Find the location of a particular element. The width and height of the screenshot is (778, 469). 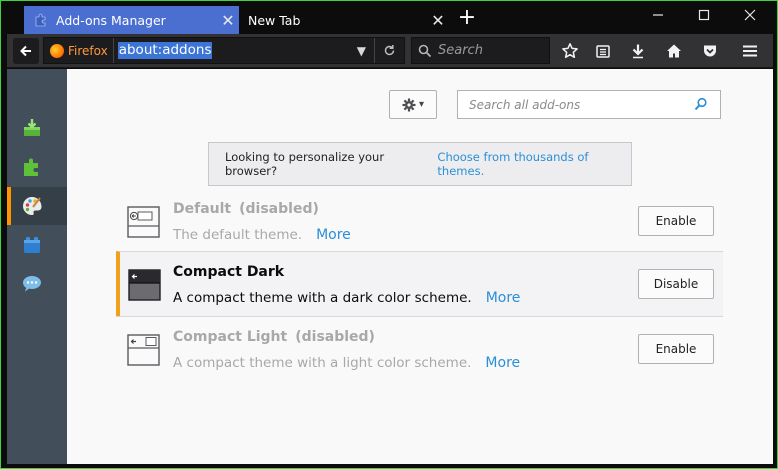

reload-button is located at coordinates (389, 50).